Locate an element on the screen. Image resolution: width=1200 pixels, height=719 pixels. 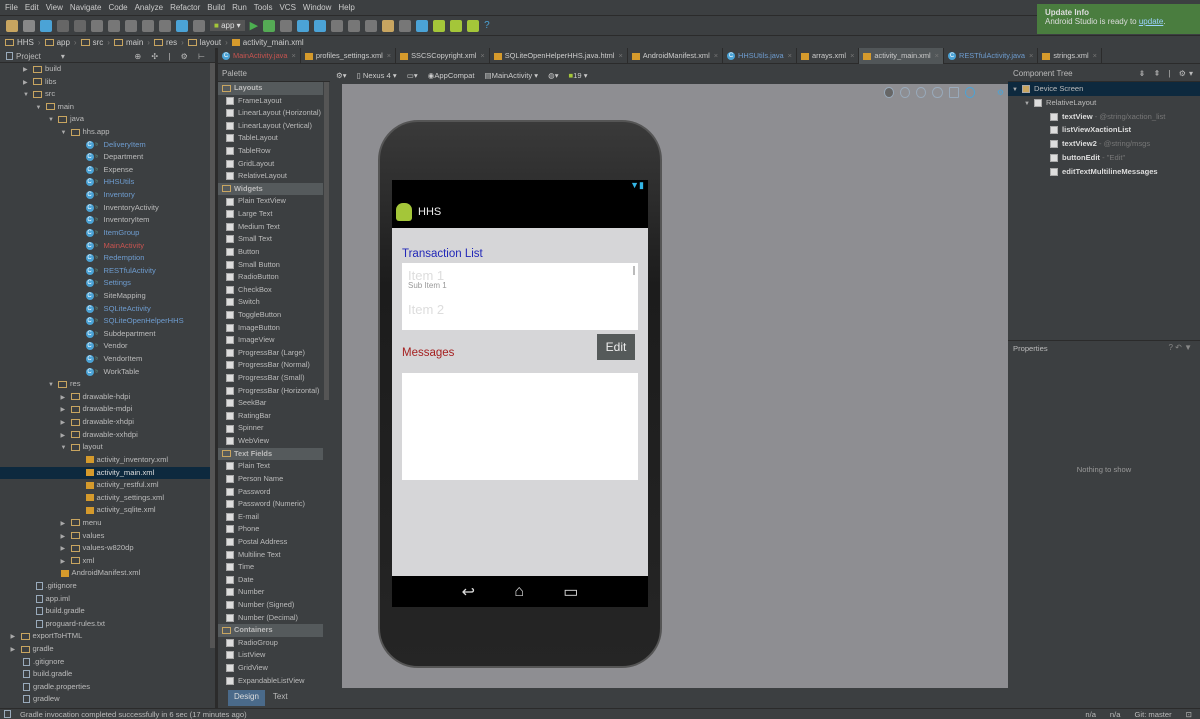
editor-tab: SSCSCopyright.xml × is located at coordinates (443, 56).